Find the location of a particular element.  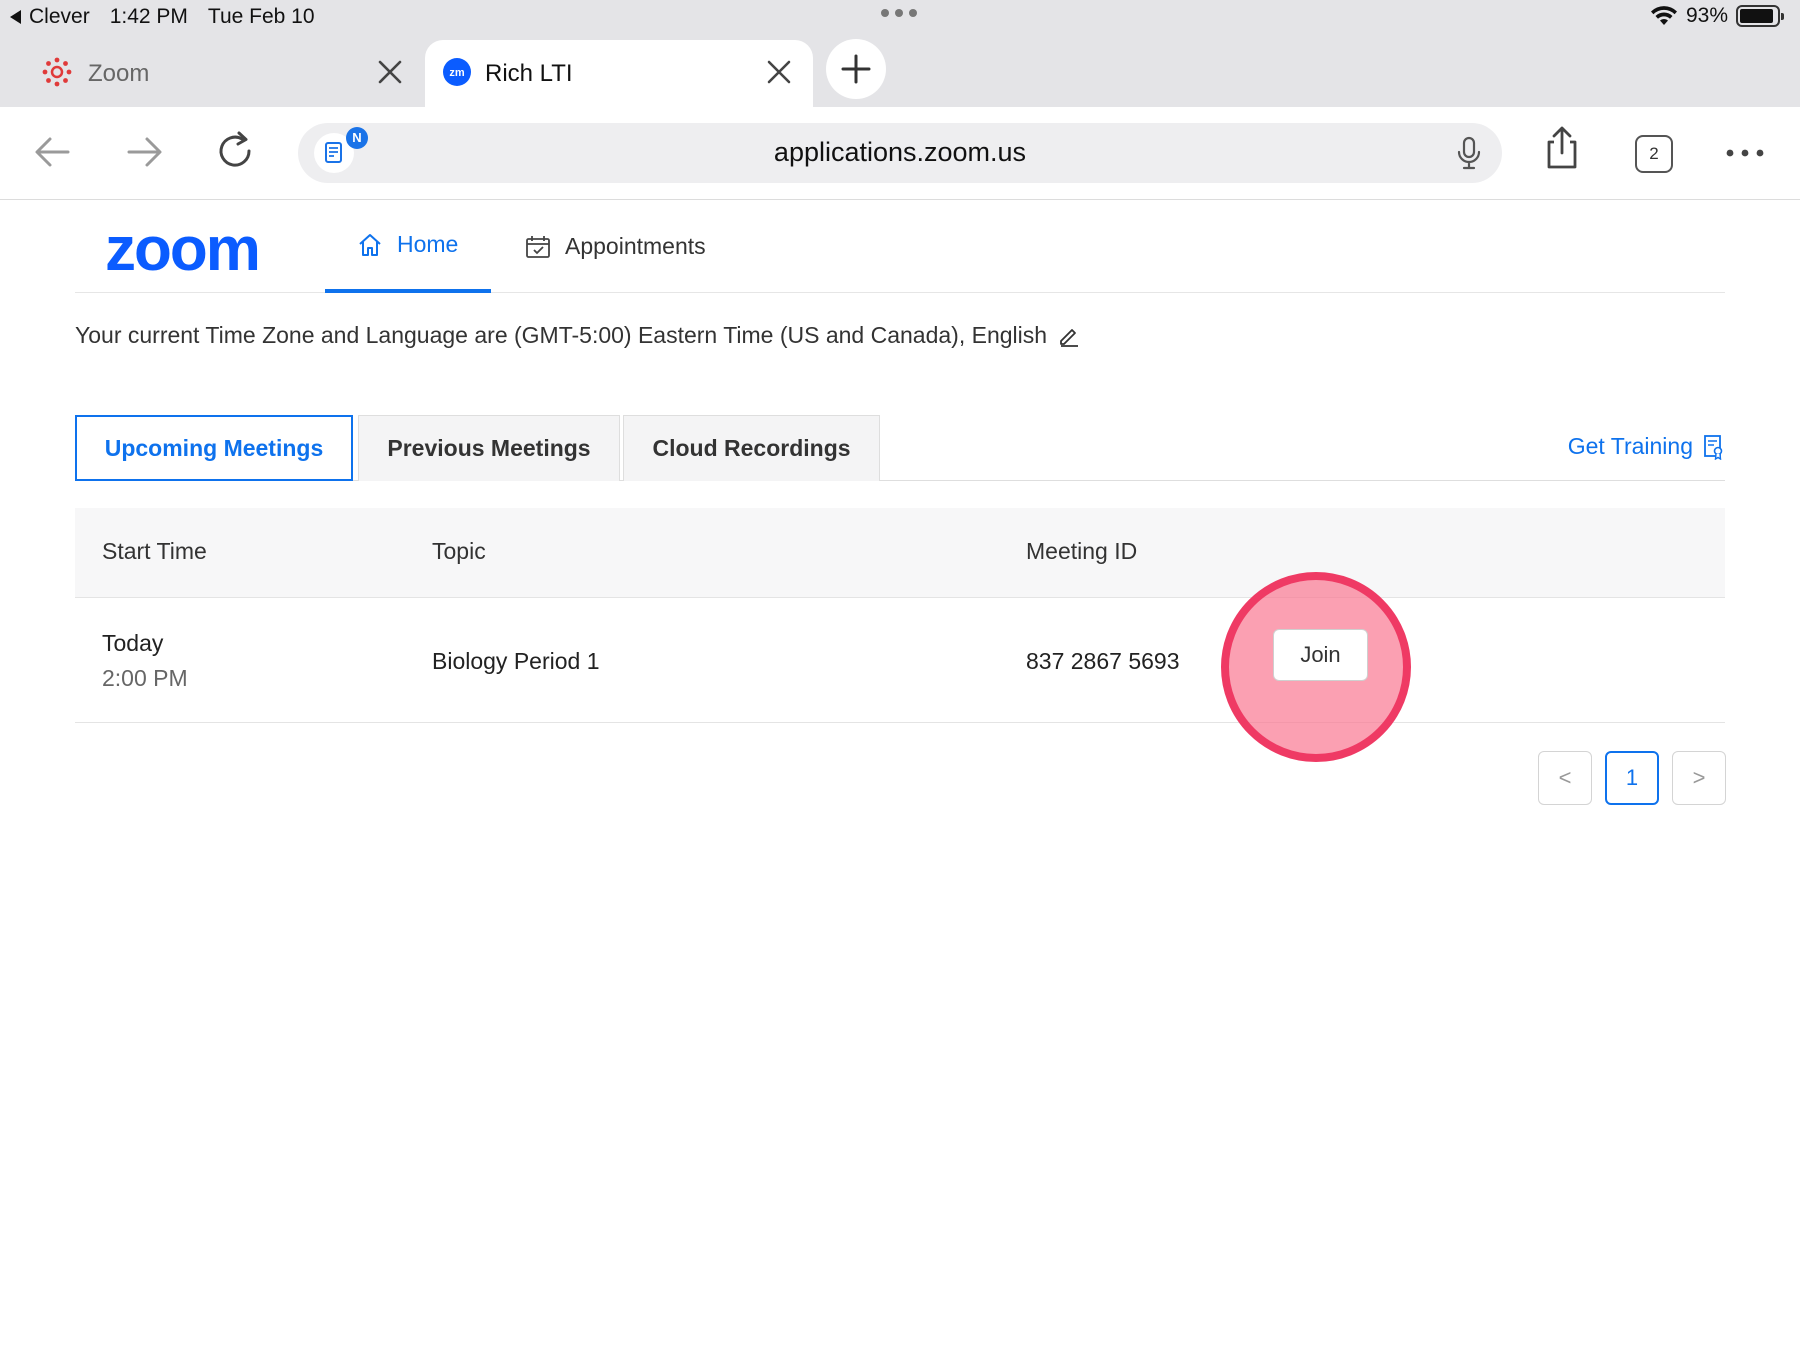

column-header-start-time: Start Time is located at coordinates (154, 551).